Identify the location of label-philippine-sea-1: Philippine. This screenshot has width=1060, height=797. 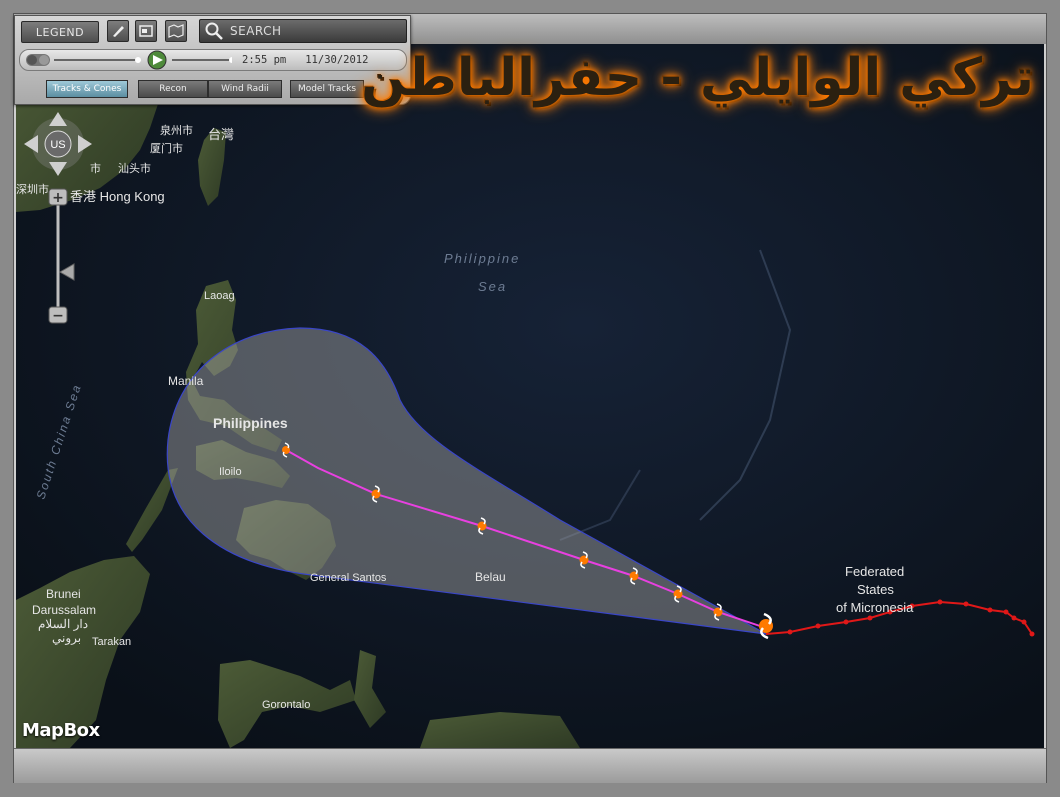
(482, 258).